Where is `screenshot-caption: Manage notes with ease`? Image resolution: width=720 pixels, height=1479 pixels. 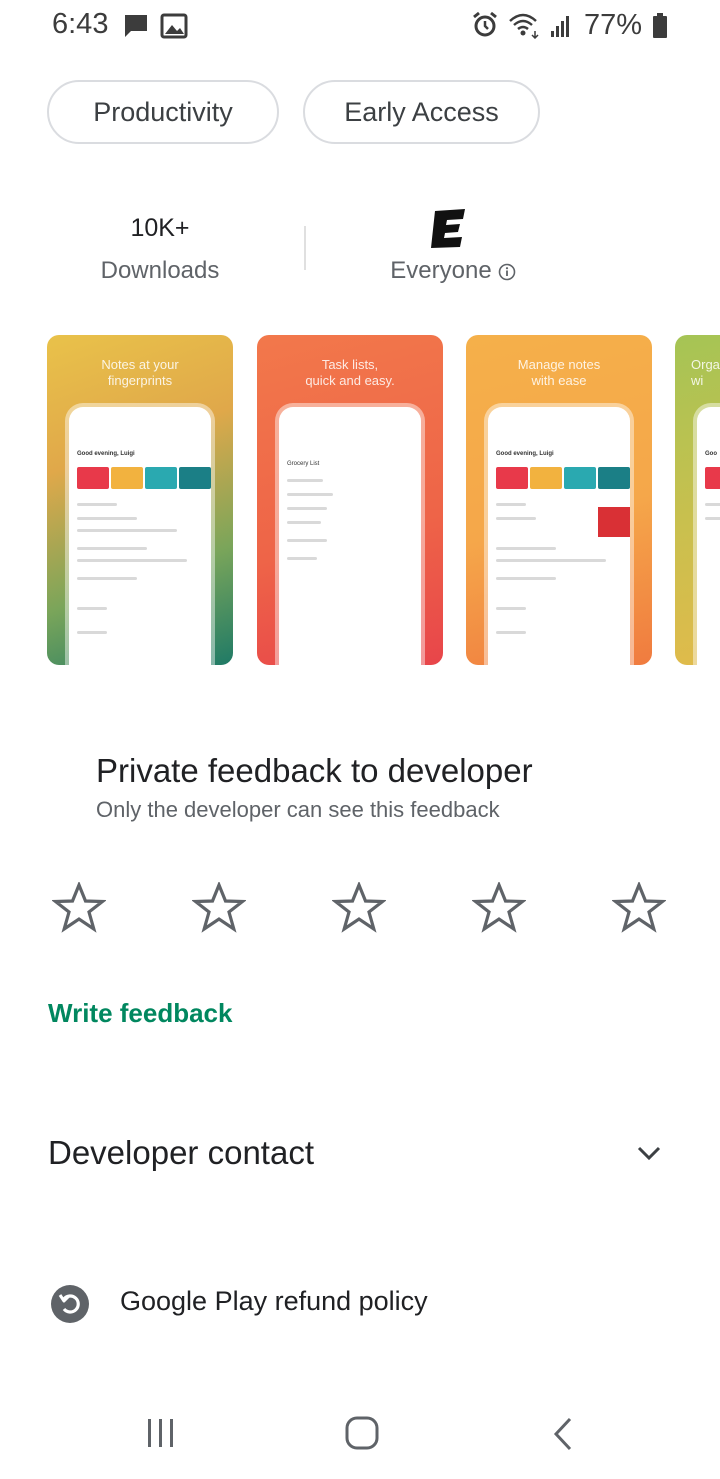 screenshot-caption: Manage notes with ease is located at coordinates (559, 372).